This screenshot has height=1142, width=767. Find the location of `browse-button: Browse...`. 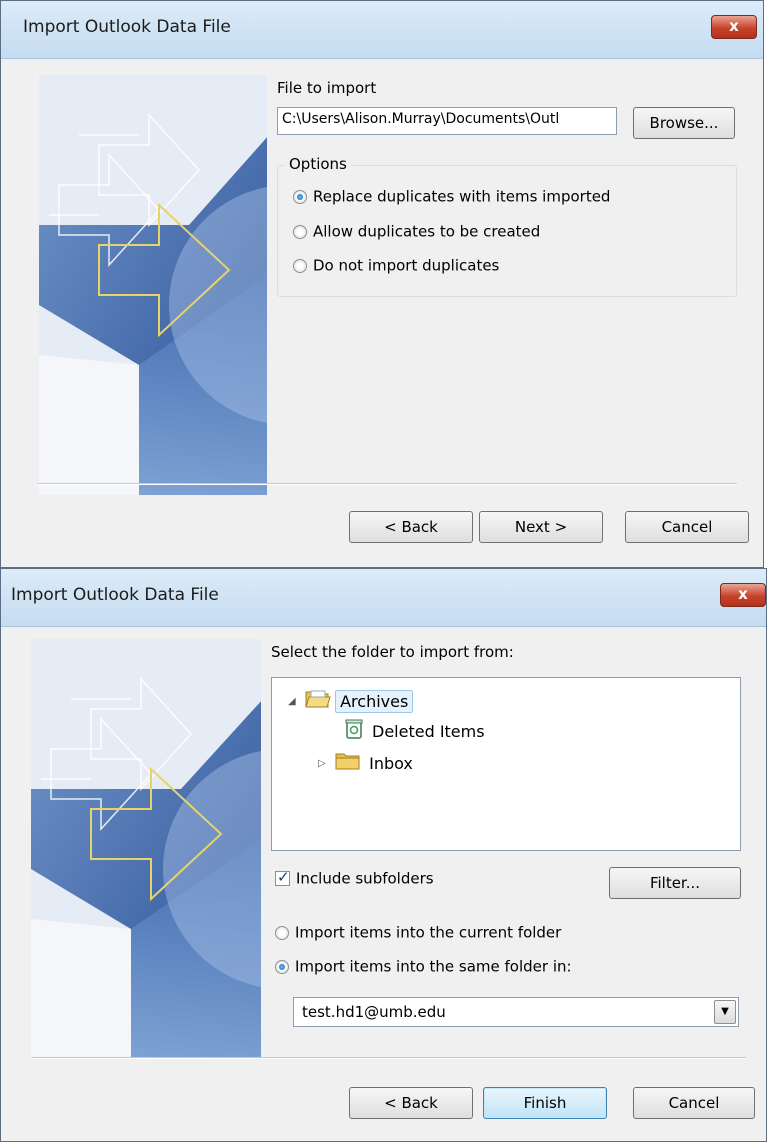

browse-button: Browse... is located at coordinates (684, 123).